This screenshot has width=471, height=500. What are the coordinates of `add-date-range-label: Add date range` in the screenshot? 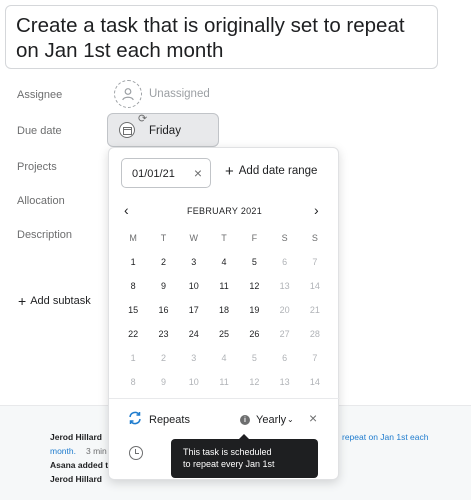 It's located at (278, 171).